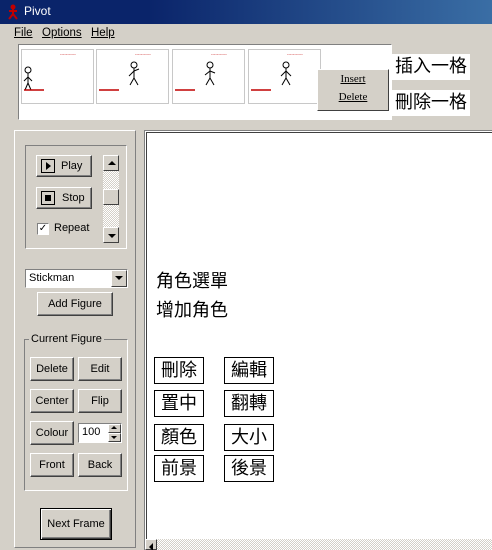 This screenshot has height=550, width=492. What do you see at coordinates (249, 403) in the screenshot?
I see `annotation-flip: 翻轉` at bounding box center [249, 403].